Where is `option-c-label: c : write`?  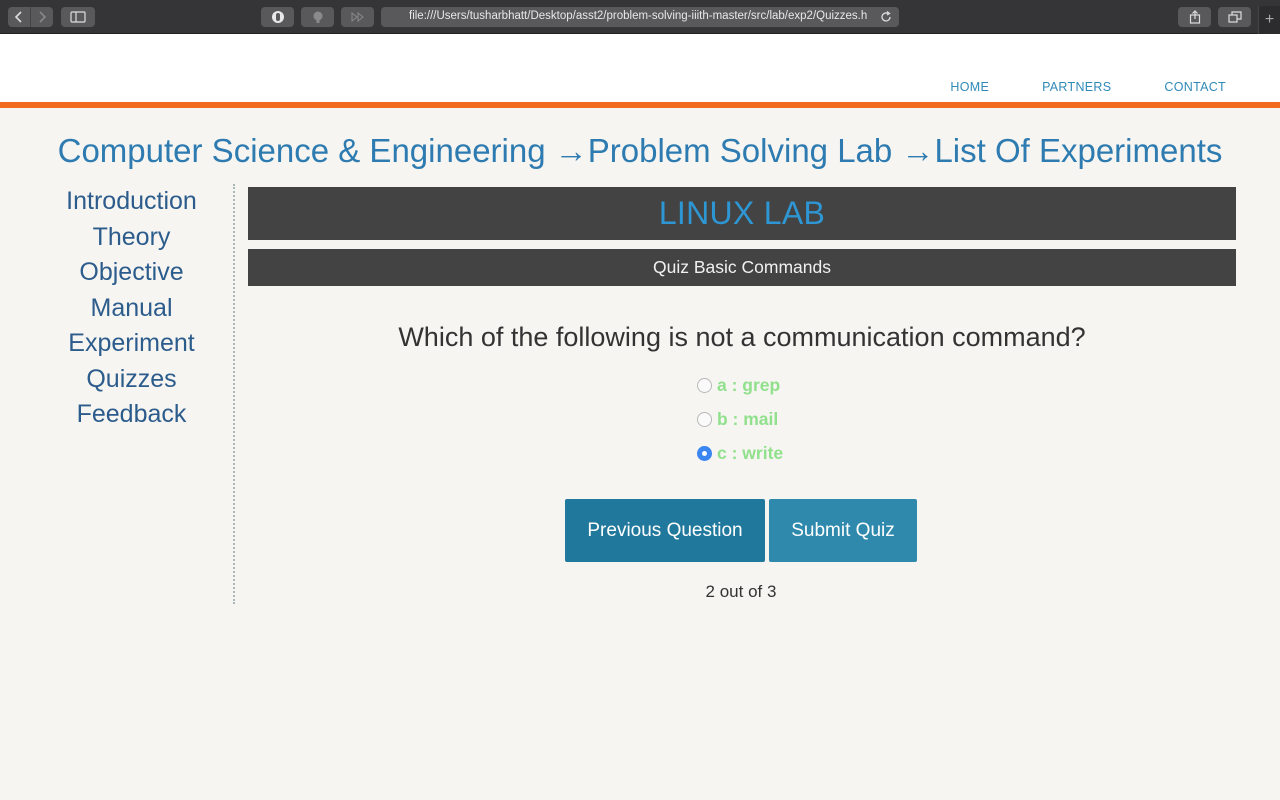
option-c-label: c : write is located at coordinates (750, 453).